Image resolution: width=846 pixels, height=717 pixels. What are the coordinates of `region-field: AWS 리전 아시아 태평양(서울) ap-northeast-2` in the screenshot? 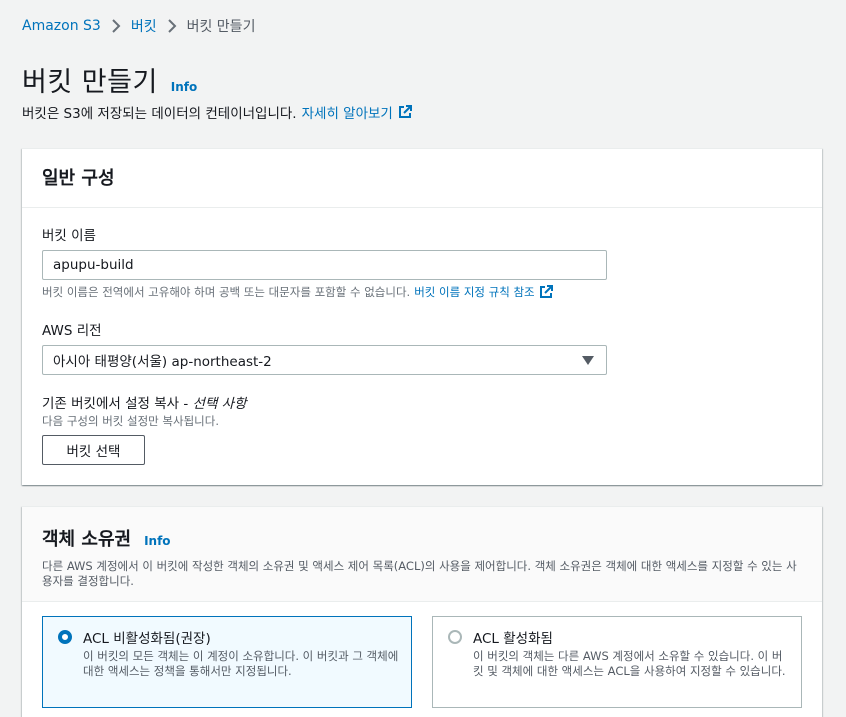 It's located at (324, 347).